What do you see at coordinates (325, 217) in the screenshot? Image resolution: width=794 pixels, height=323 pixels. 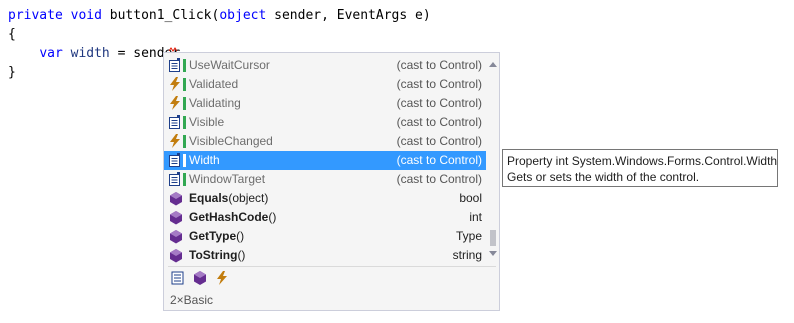 I see `completion-item: GetHashCode() int` at bounding box center [325, 217].